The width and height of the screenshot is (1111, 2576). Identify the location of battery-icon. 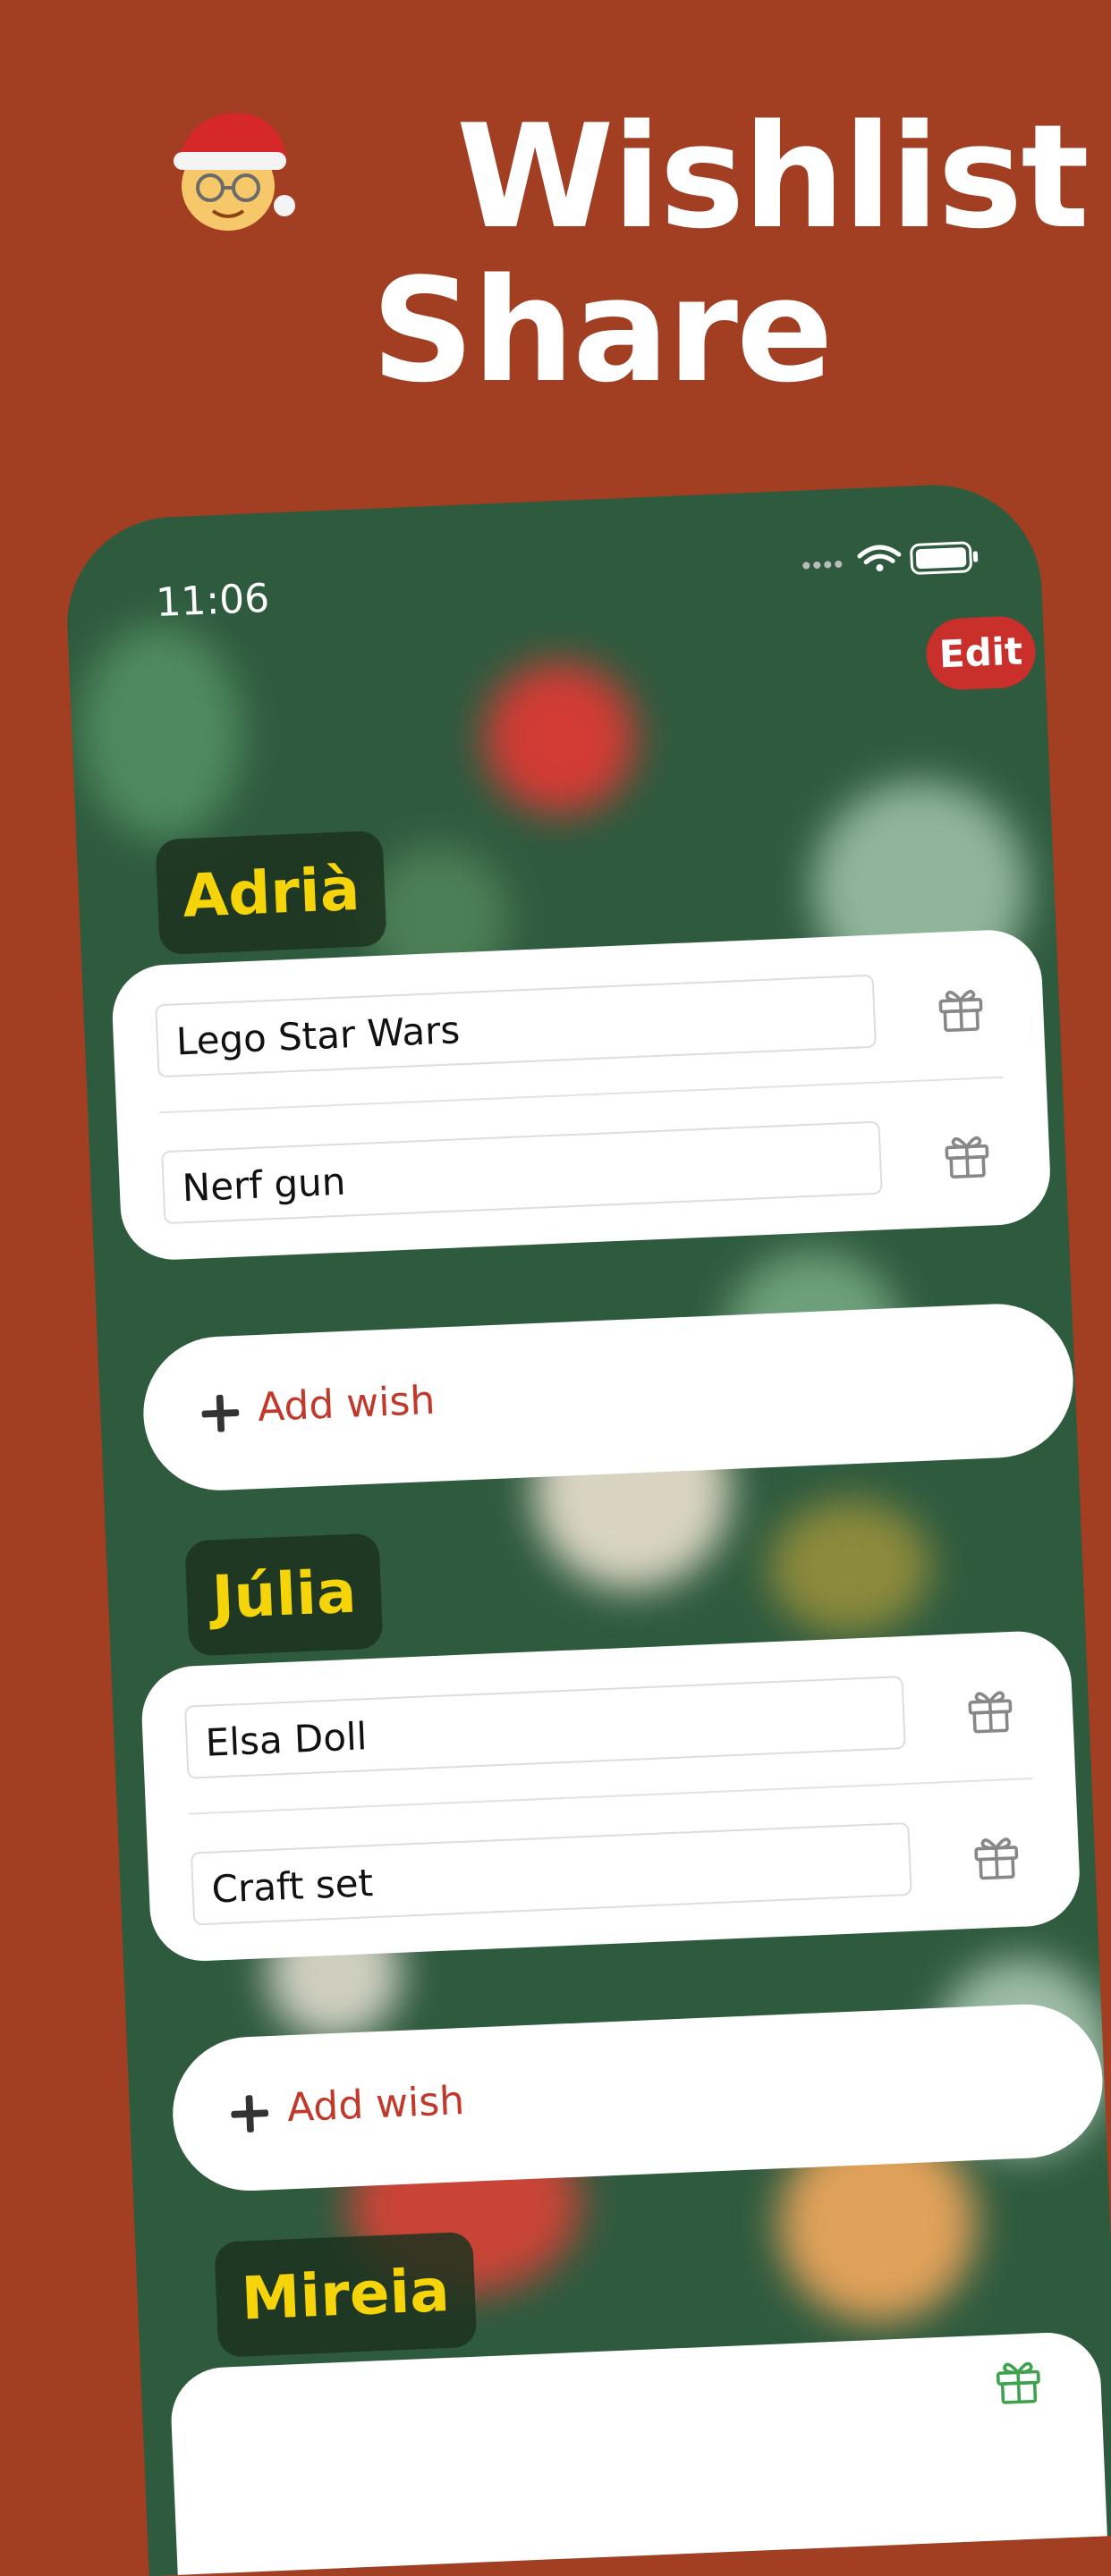
(944, 558).